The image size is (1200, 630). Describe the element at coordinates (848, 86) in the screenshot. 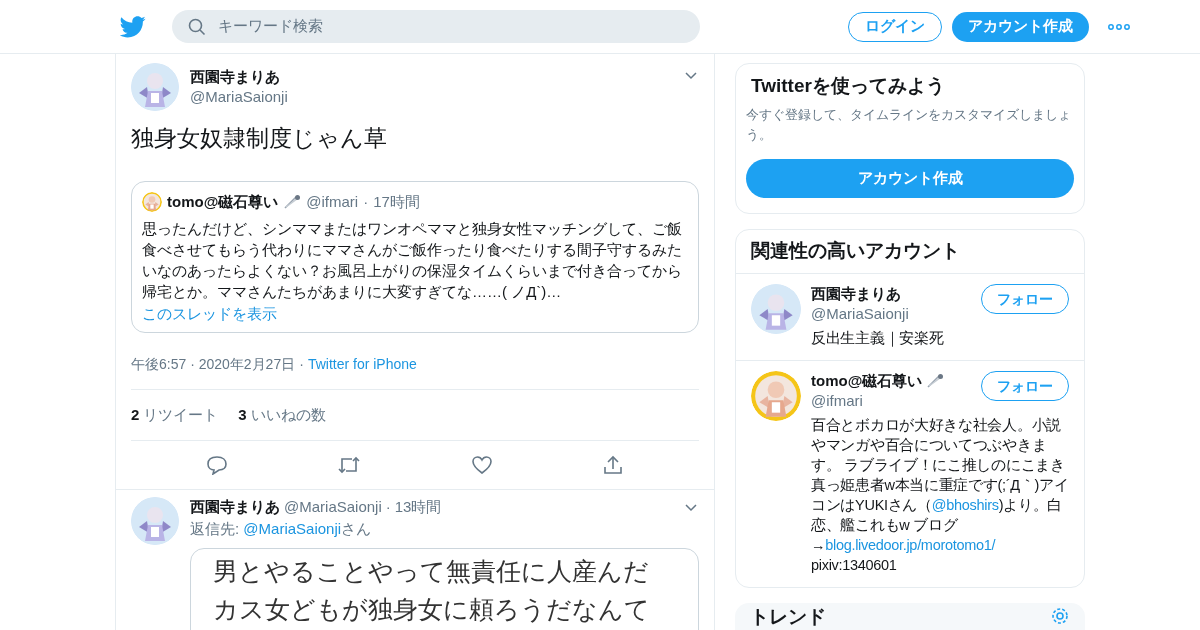

I see `card-title: Twitterを使ってみよう` at that location.